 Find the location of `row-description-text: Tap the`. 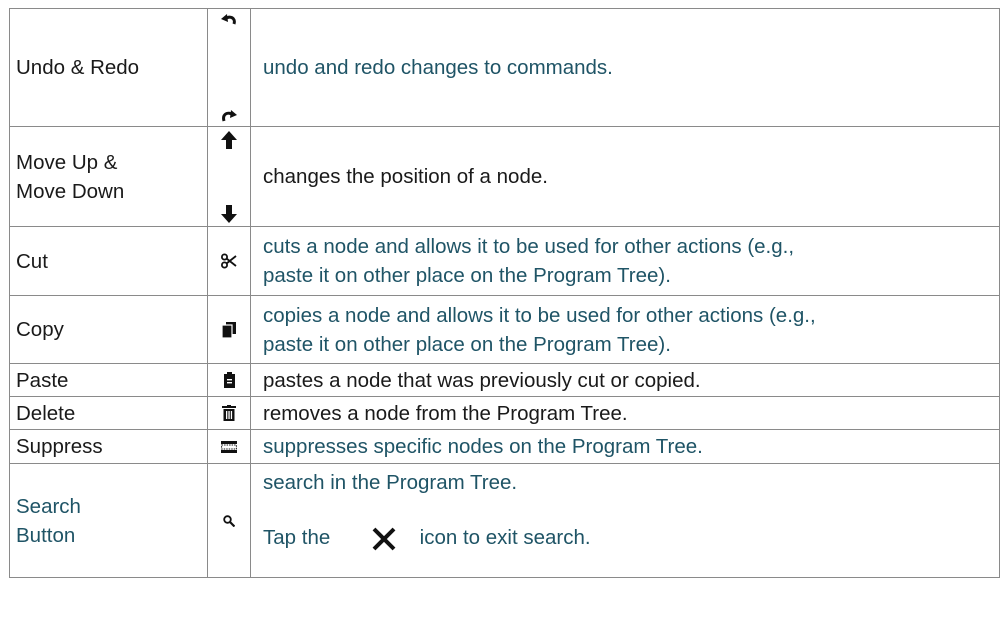

row-description-text: Tap the is located at coordinates (297, 537).